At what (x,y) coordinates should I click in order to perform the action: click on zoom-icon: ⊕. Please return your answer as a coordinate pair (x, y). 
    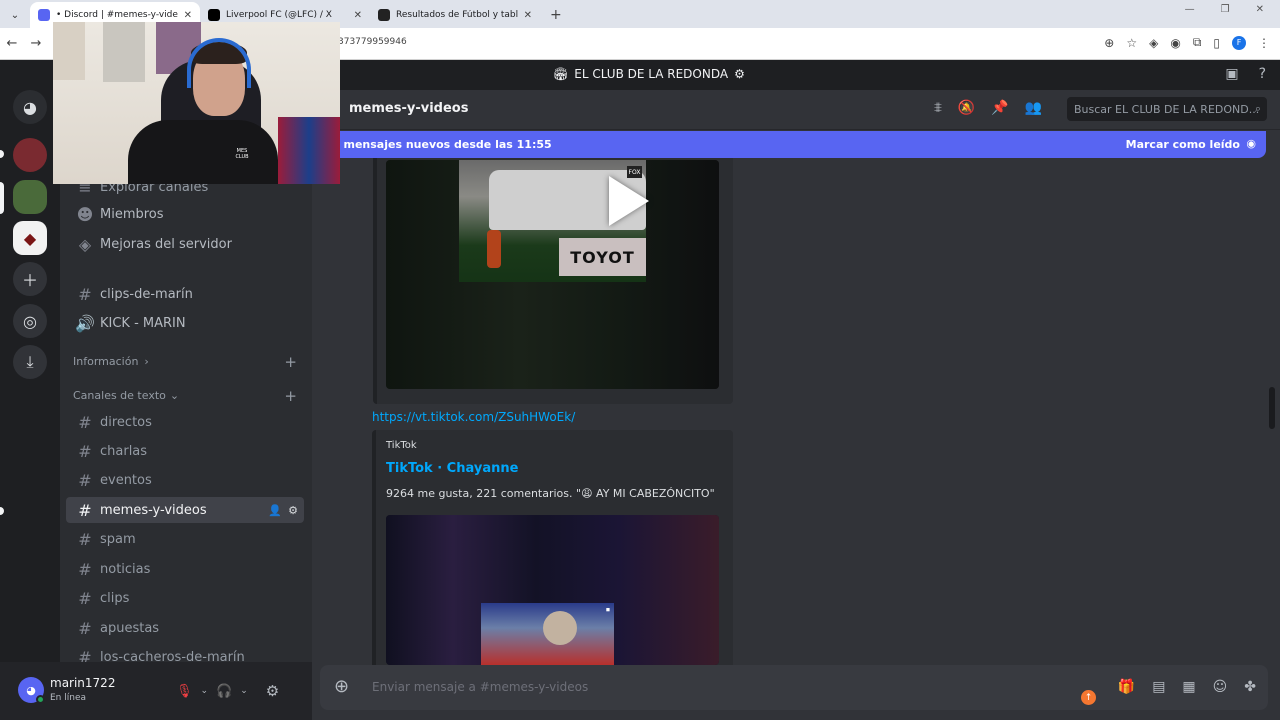
    Looking at the image, I should click on (1109, 43).